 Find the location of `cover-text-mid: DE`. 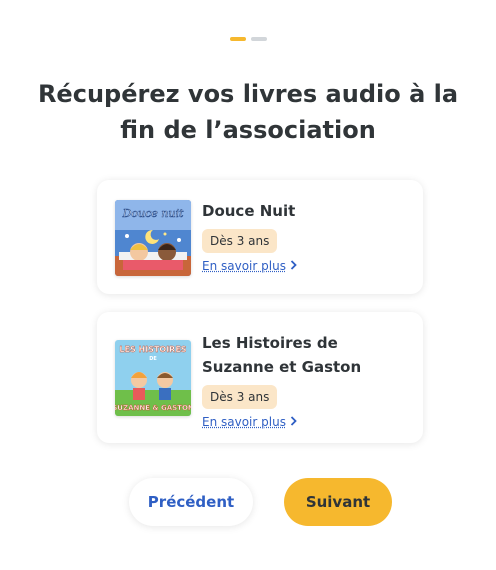

cover-text-mid: DE is located at coordinates (153, 359).